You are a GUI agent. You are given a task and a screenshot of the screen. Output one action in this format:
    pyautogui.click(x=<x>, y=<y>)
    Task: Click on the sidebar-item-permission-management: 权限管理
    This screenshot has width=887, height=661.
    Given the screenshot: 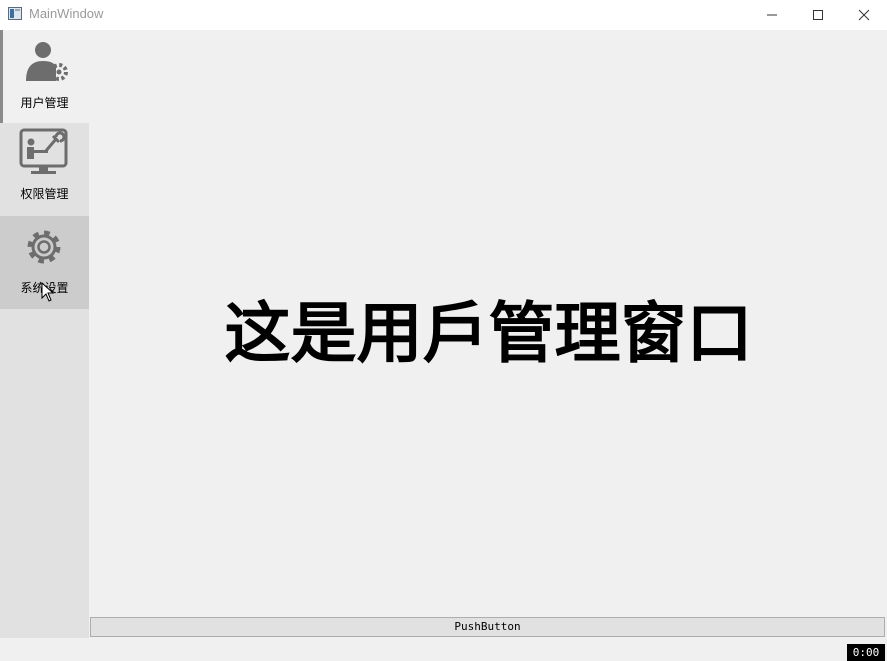 What is the action you would take?
    pyautogui.click(x=44, y=169)
    